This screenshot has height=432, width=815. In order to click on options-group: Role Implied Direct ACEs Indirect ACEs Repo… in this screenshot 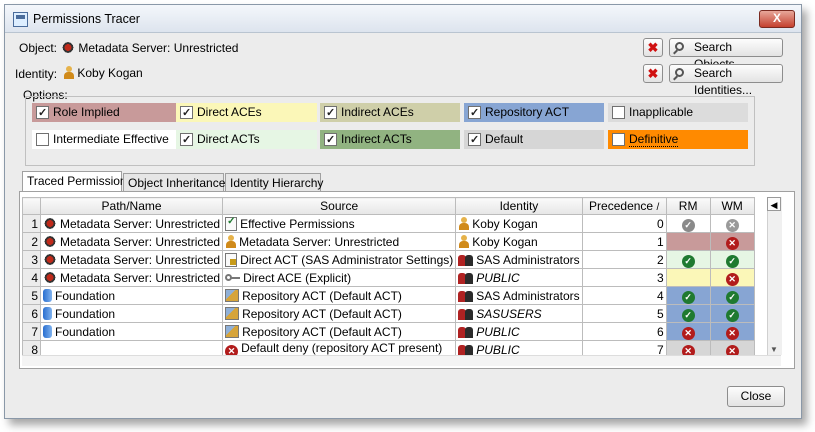, I will do `click(390, 131)`.